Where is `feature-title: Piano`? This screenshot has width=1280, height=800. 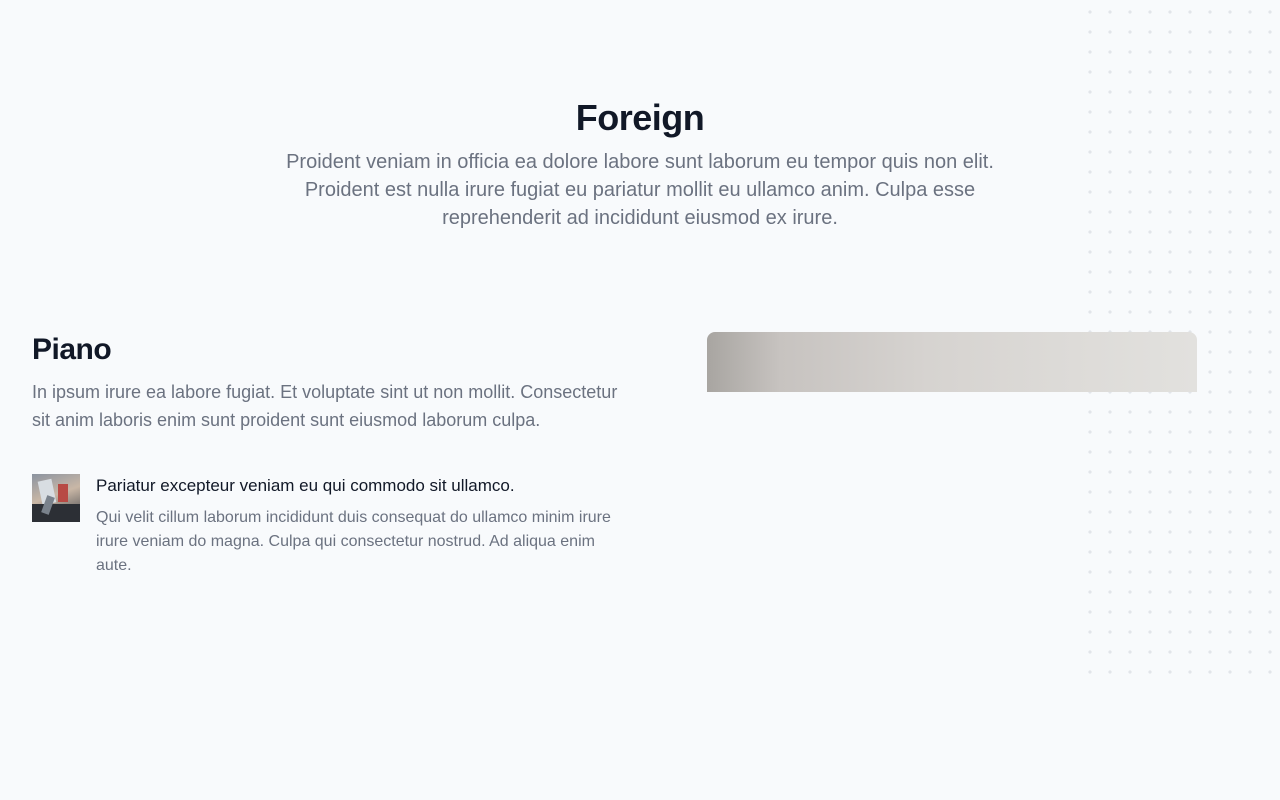
feature-title: Piano is located at coordinates (72, 349).